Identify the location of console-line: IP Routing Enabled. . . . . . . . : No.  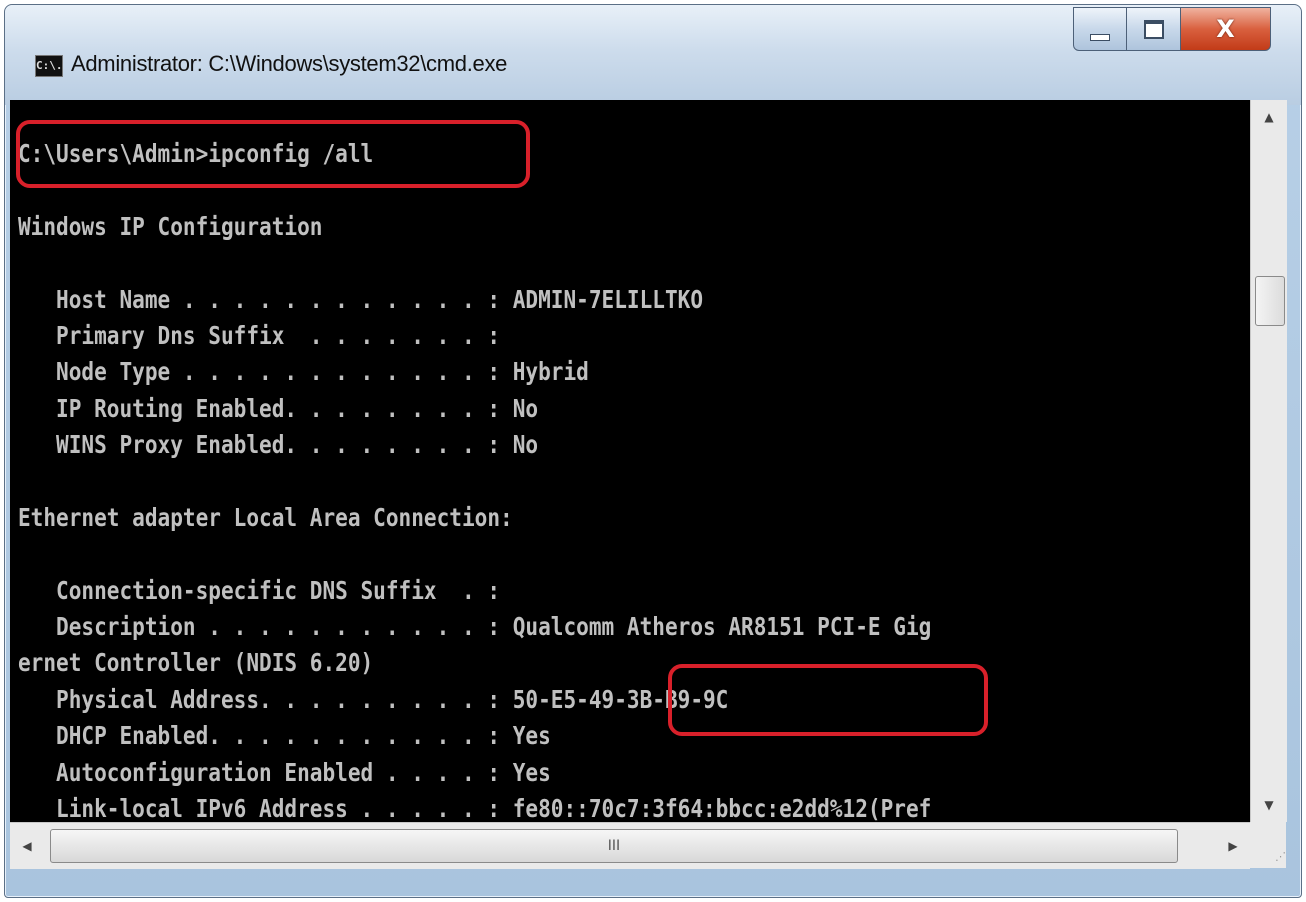
(278, 408).